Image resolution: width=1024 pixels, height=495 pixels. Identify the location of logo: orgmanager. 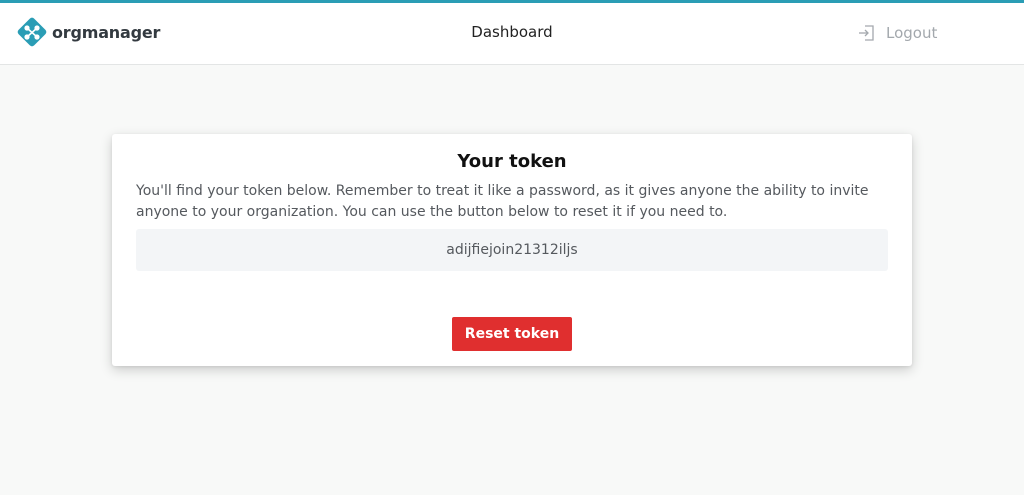
(88, 32).